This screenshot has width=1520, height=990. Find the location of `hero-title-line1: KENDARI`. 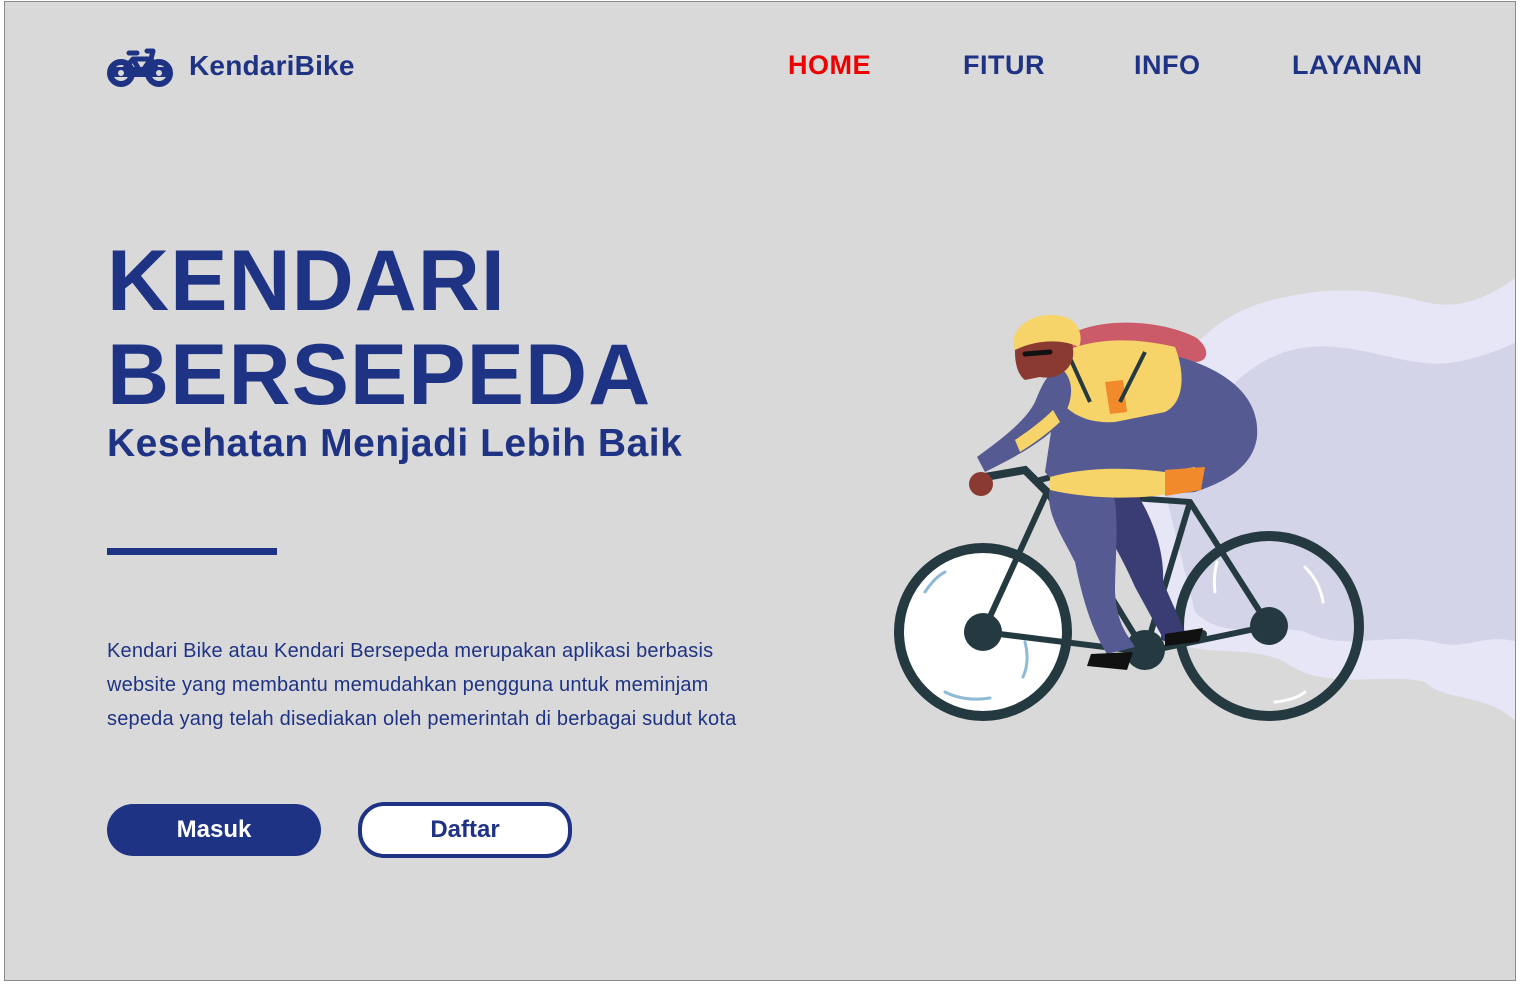

hero-title-line1: KENDARI is located at coordinates (306, 281).